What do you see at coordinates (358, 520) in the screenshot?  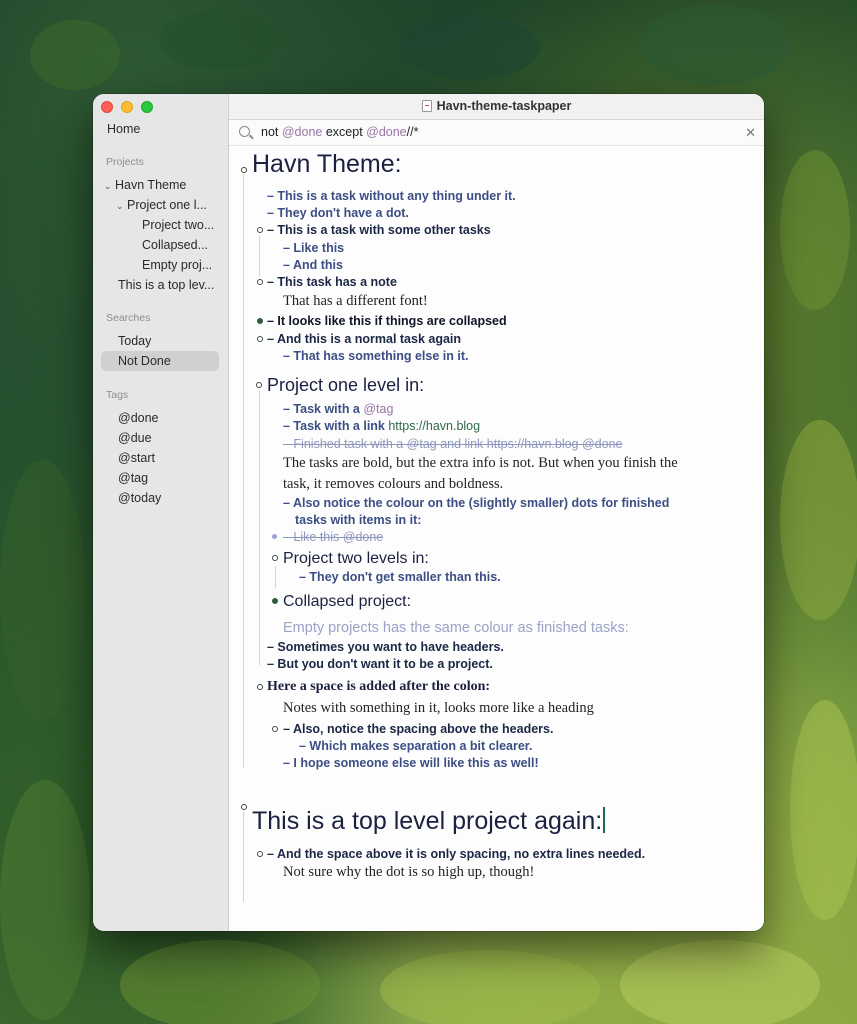 I see `task-item-continuation: tasks with items in it:` at bounding box center [358, 520].